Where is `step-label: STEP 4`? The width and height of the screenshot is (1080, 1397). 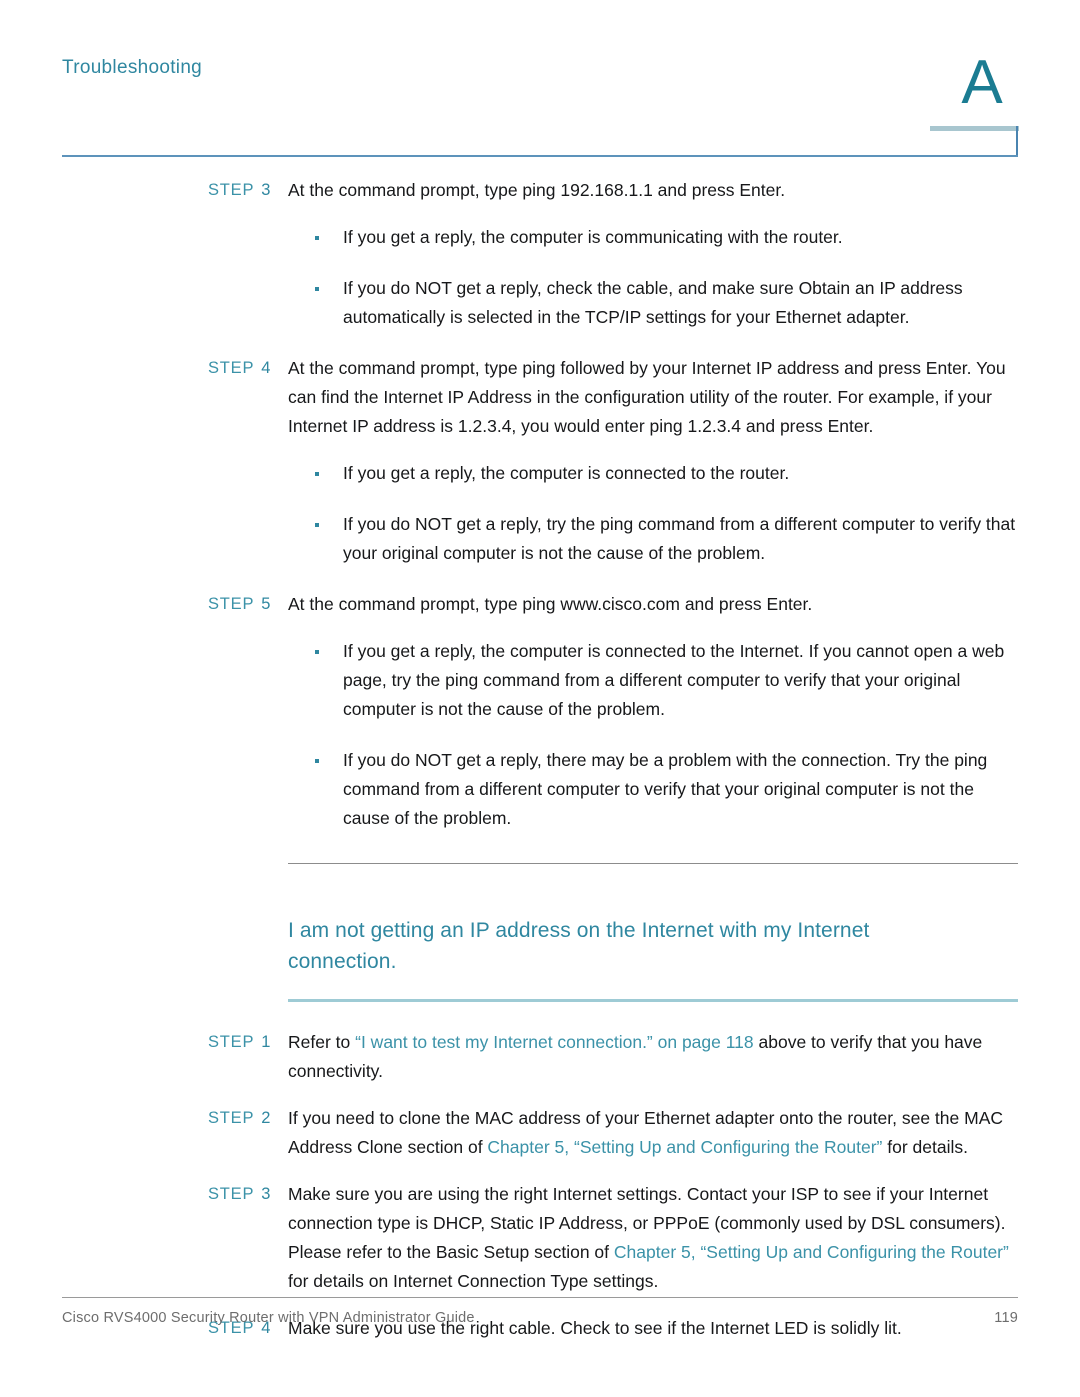 step-label: STEP 4 is located at coordinates (244, 368).